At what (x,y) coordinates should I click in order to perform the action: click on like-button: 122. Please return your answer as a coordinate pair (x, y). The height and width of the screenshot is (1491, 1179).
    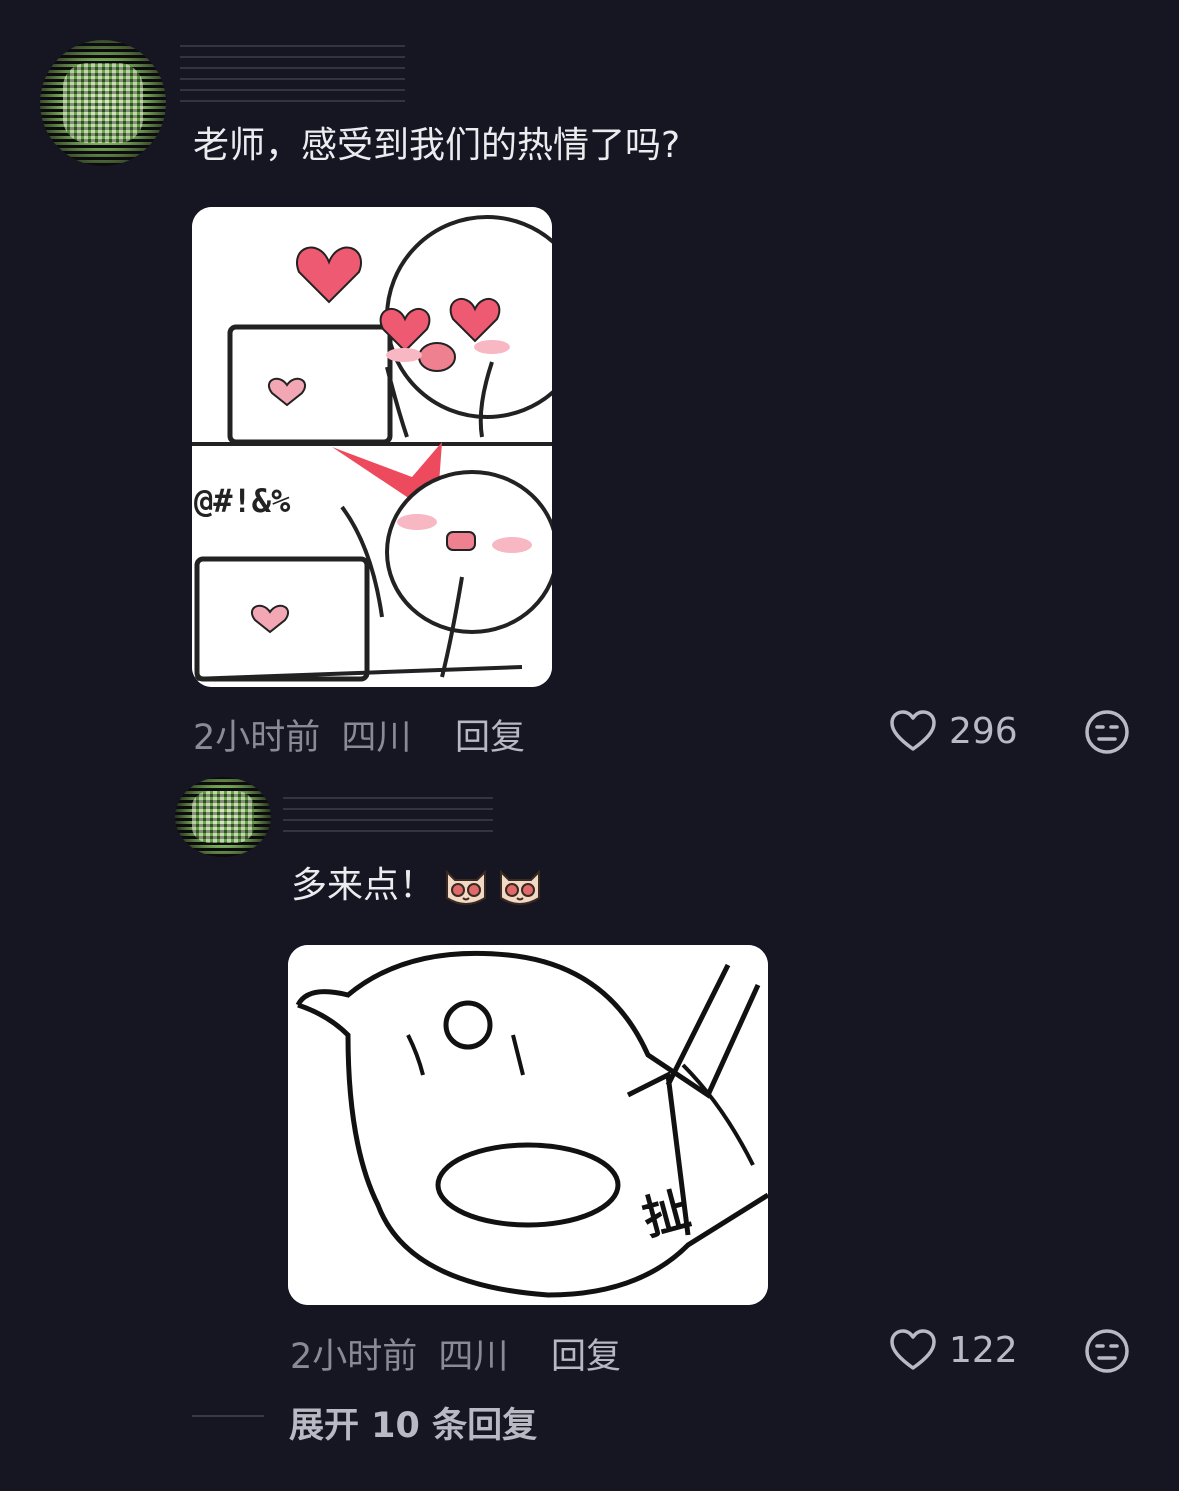
    Looking at the image, I should click on (953, 1350).